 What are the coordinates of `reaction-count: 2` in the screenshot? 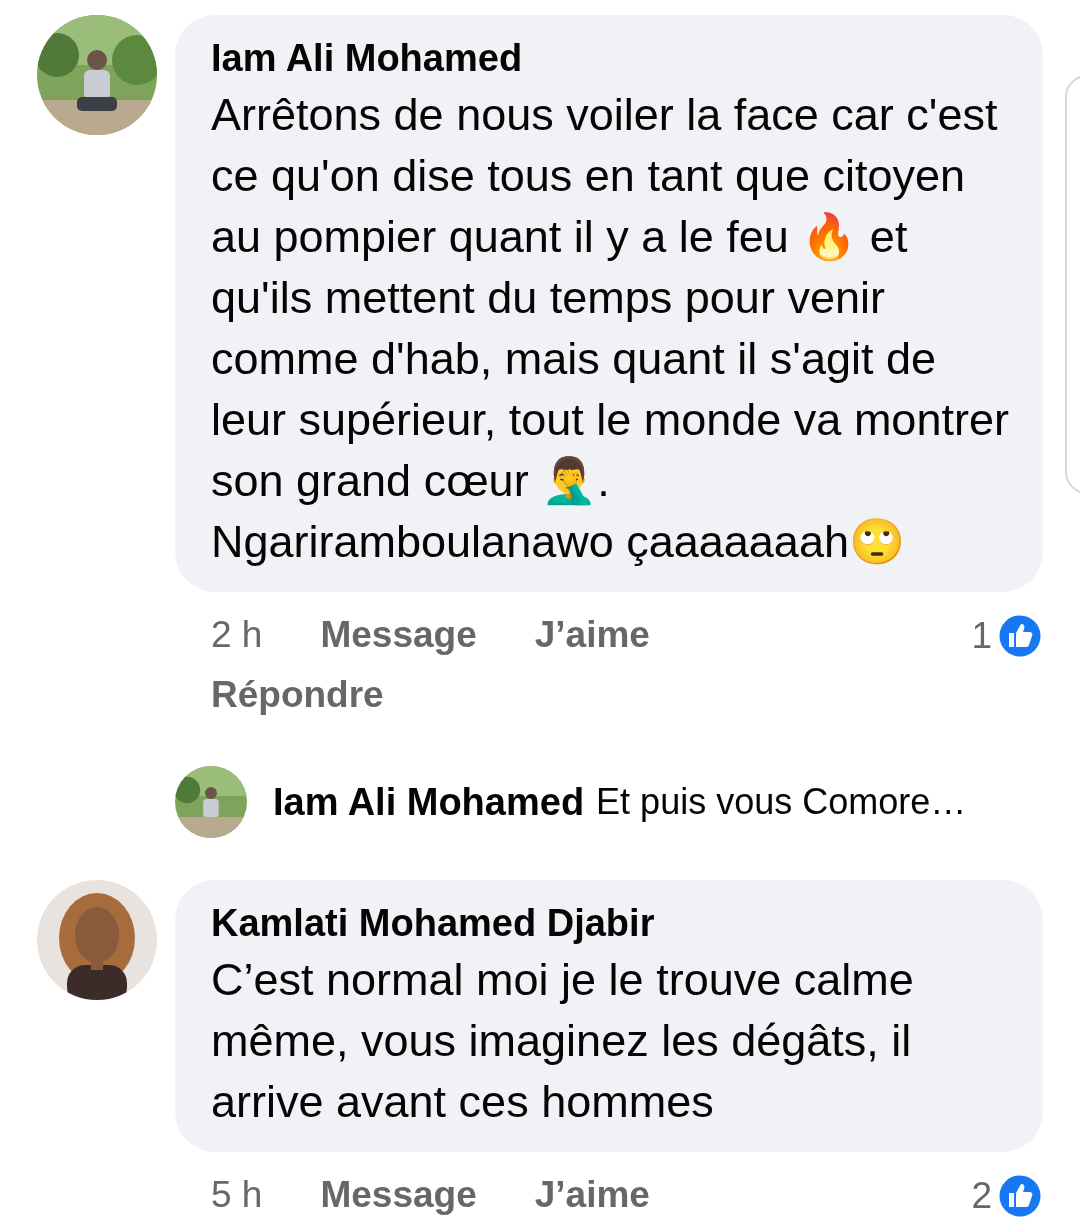 It's located at (981, 1196).